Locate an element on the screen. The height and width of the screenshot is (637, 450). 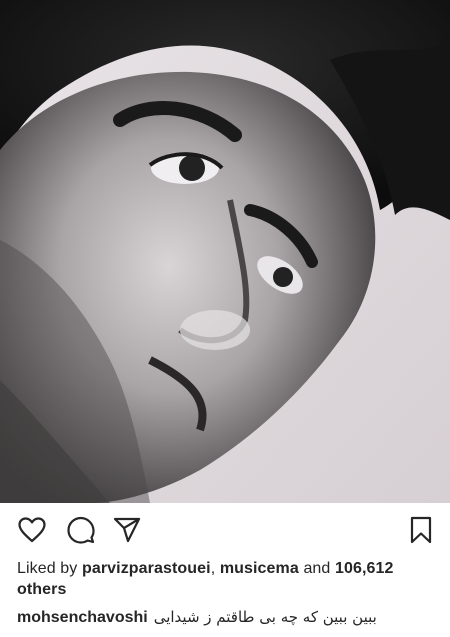
others-label: others is located at coordinates (42, 589).